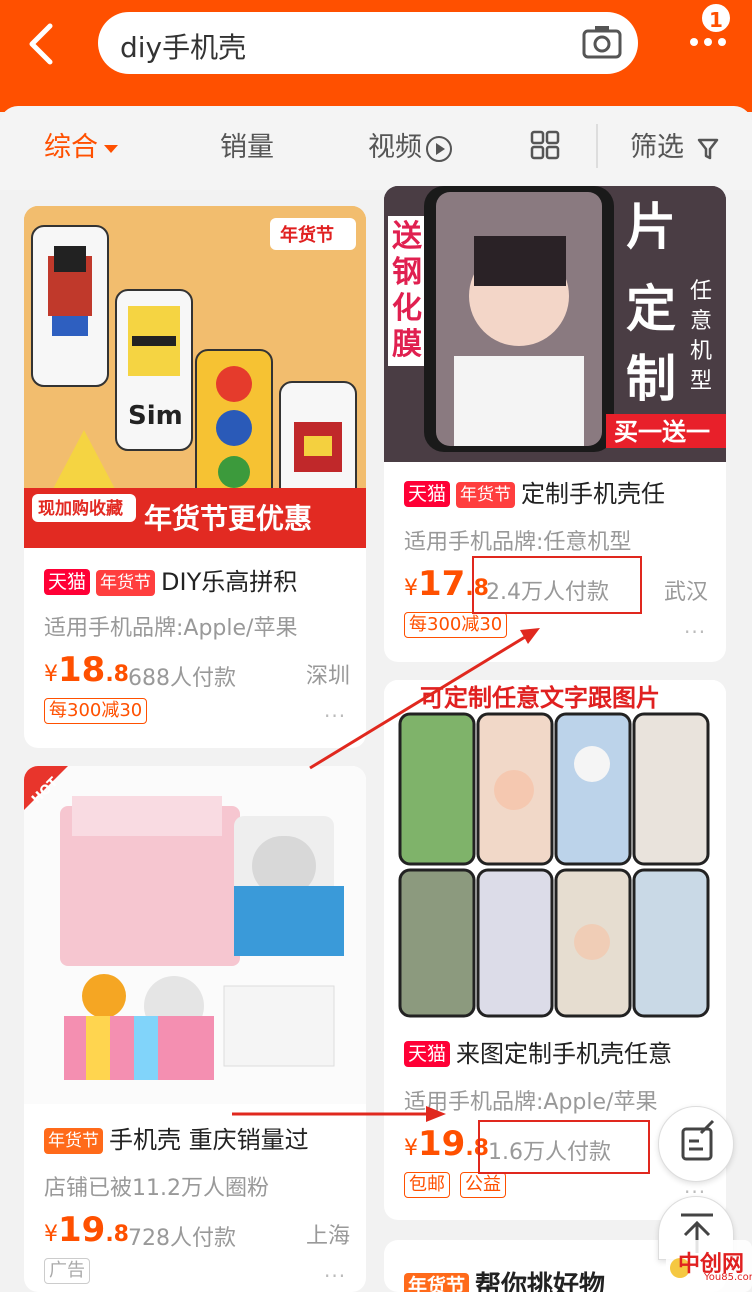 This screenshot has height=1292, width=752. I want to click on svg-text: 任, so click(701, 291).